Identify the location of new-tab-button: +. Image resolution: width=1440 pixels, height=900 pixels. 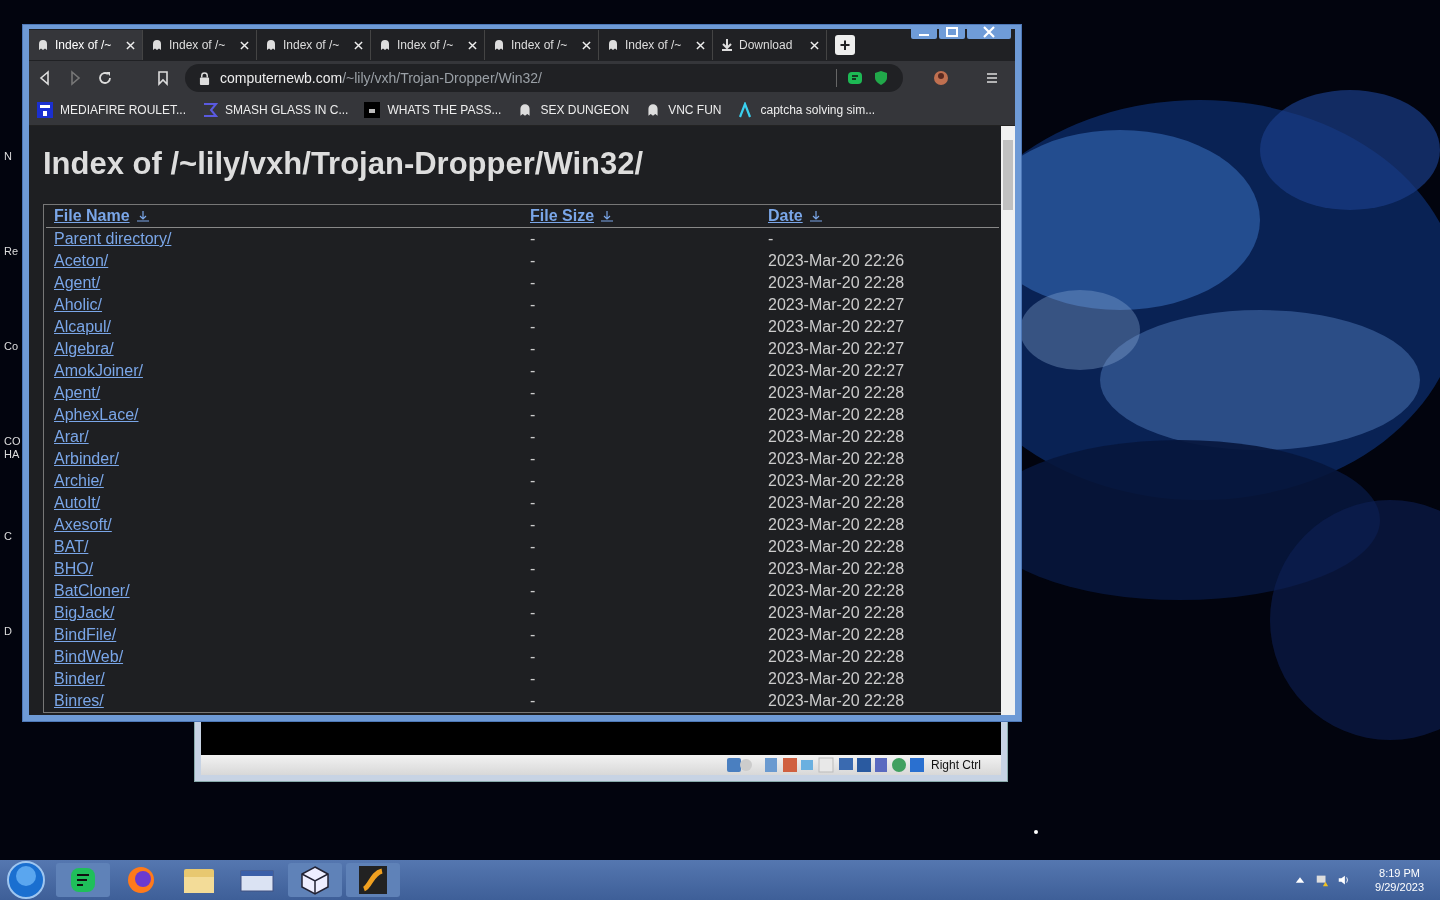
(845, 45).